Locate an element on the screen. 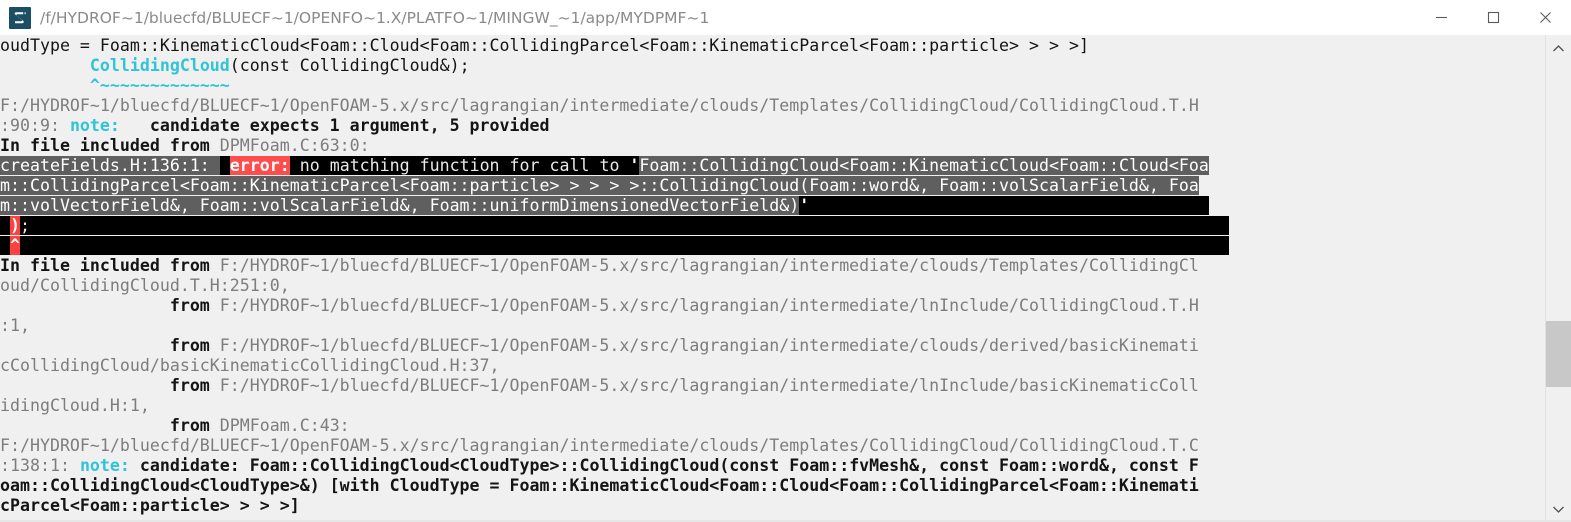 The width and height of the screenshot is (1571, 522). maximize-button is located at coordinates (1493, 17).